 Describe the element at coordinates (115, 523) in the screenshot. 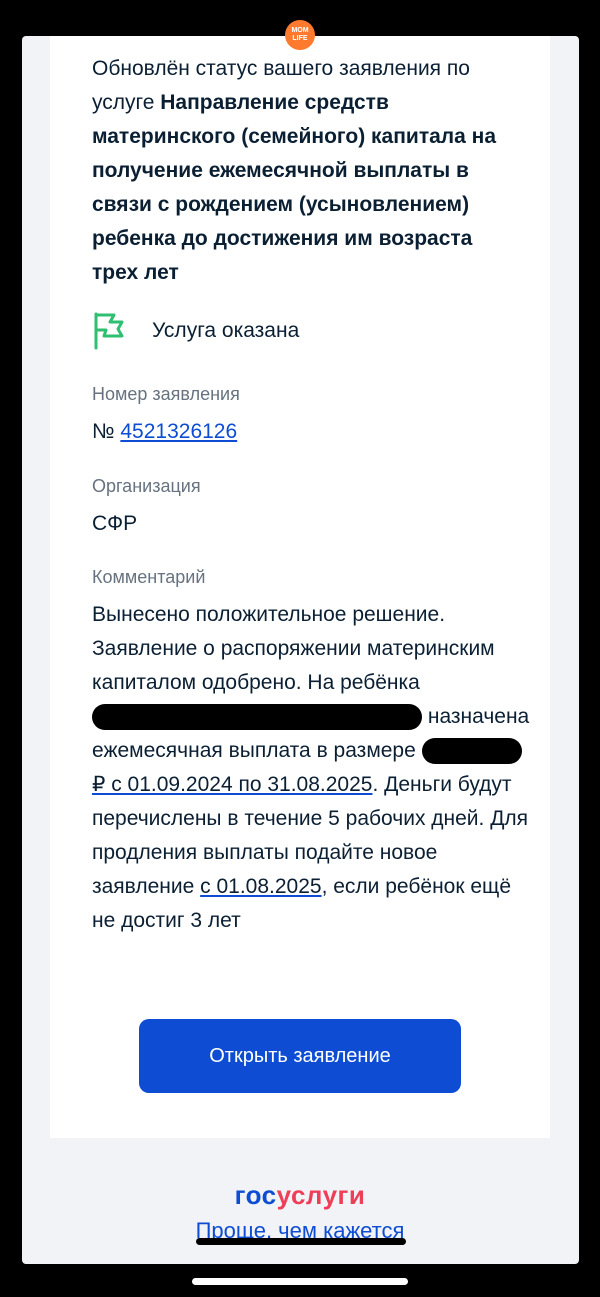

I see `organization-value: СФР` at that location.